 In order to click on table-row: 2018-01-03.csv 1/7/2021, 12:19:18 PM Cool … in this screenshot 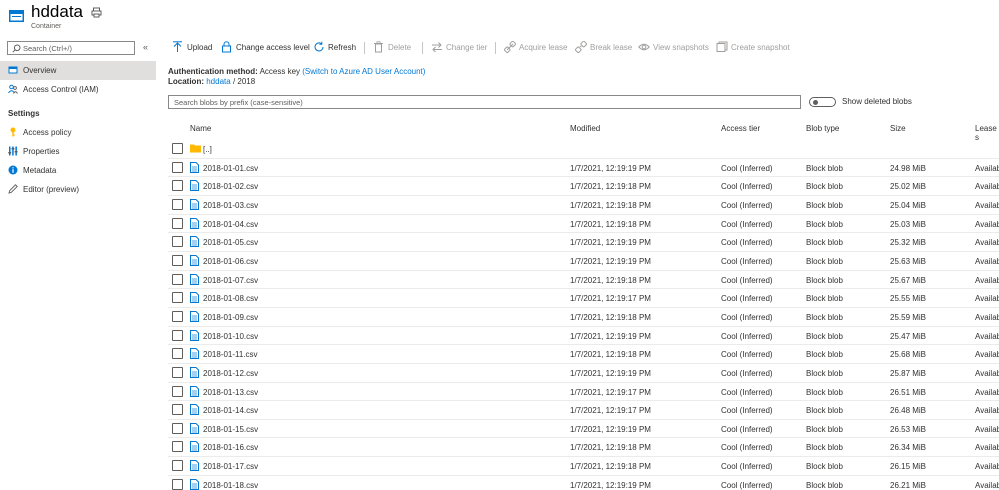, I will do `click(583, 205)`.